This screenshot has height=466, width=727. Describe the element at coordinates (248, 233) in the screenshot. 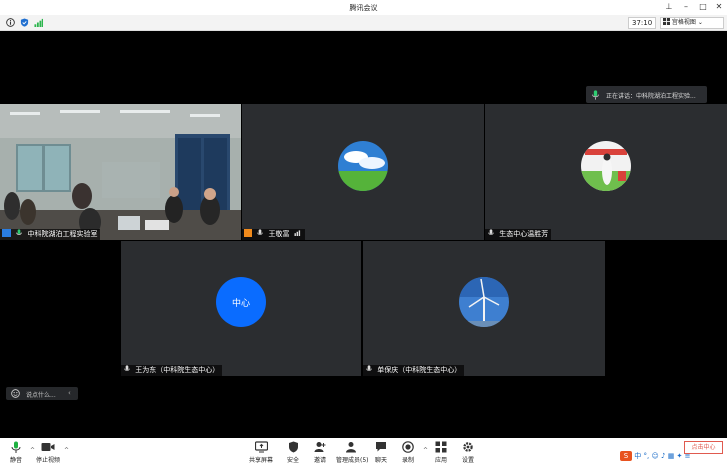

I see `user-icon` at that location.